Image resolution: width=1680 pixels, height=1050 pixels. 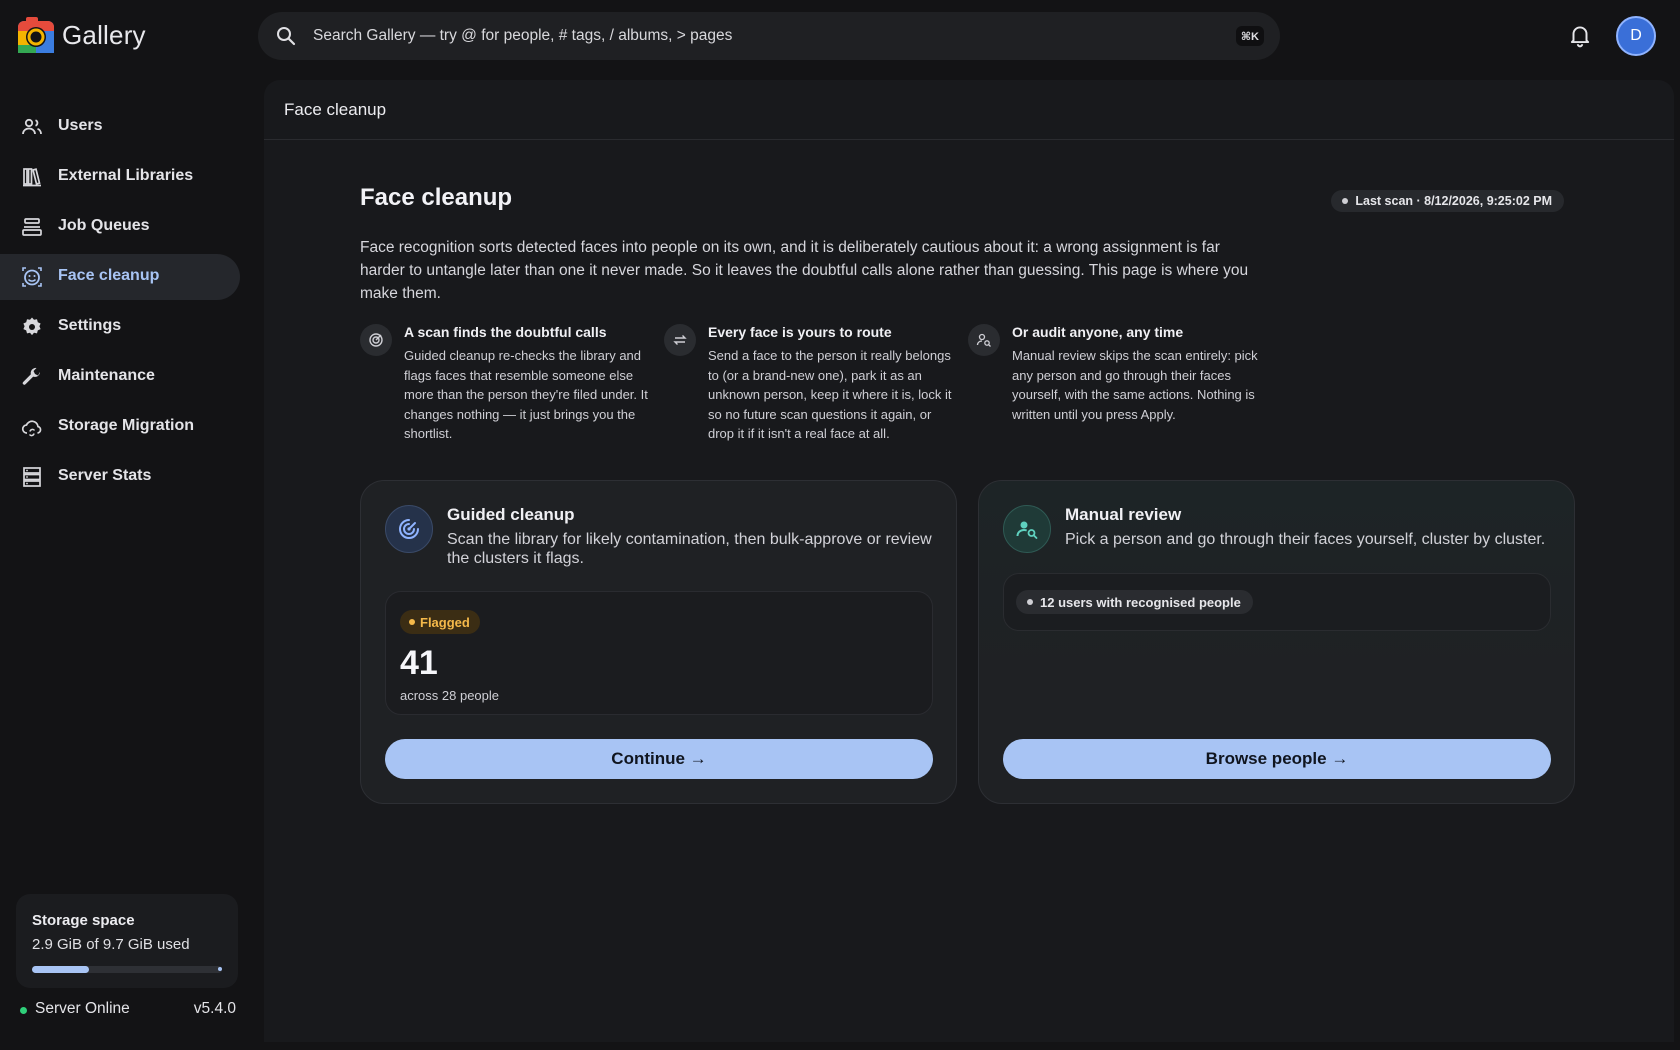 I want to click on flagged-badge-label: Flagged, so click(x=445, y=622).